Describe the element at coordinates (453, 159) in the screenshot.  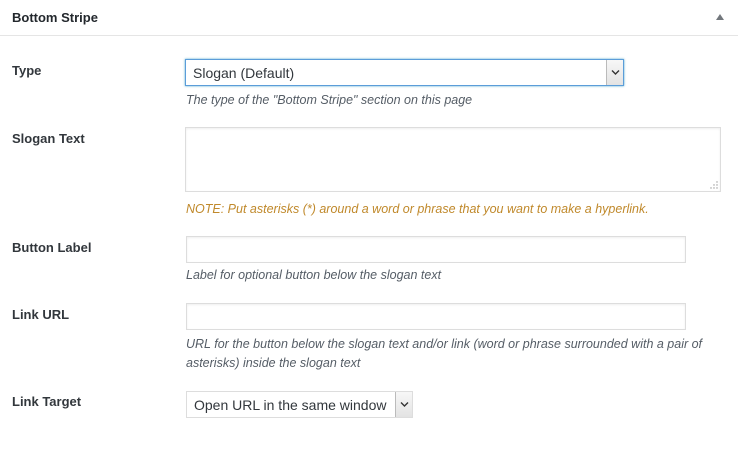
I see `slogan-text-textarea` at that location.